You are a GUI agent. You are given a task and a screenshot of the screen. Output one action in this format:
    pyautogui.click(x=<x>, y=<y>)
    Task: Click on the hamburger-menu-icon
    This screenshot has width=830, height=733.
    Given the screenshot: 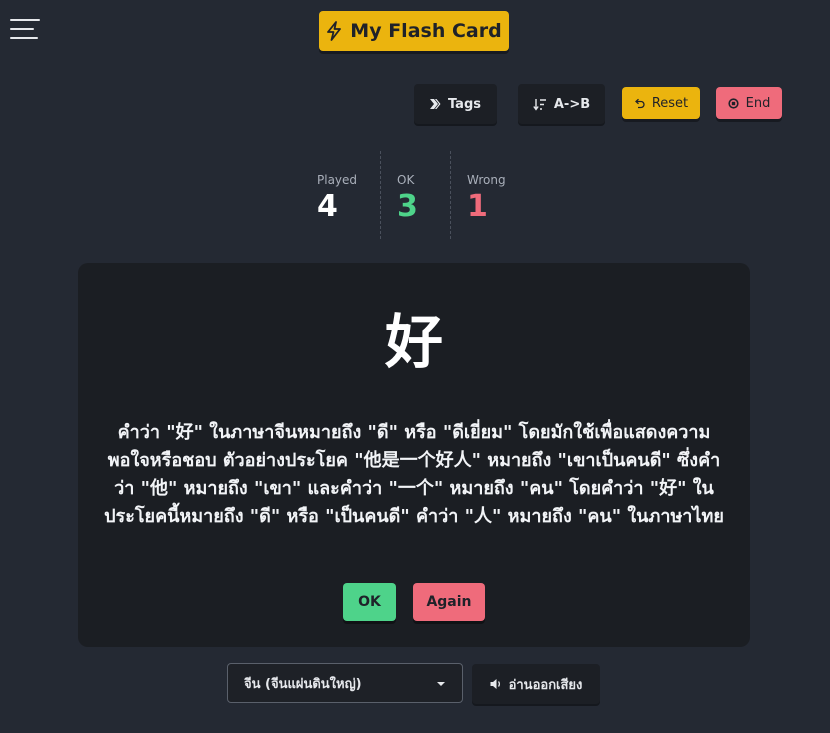 What is the action you would take?
    pyautogui.click(x=25, y=31)
    